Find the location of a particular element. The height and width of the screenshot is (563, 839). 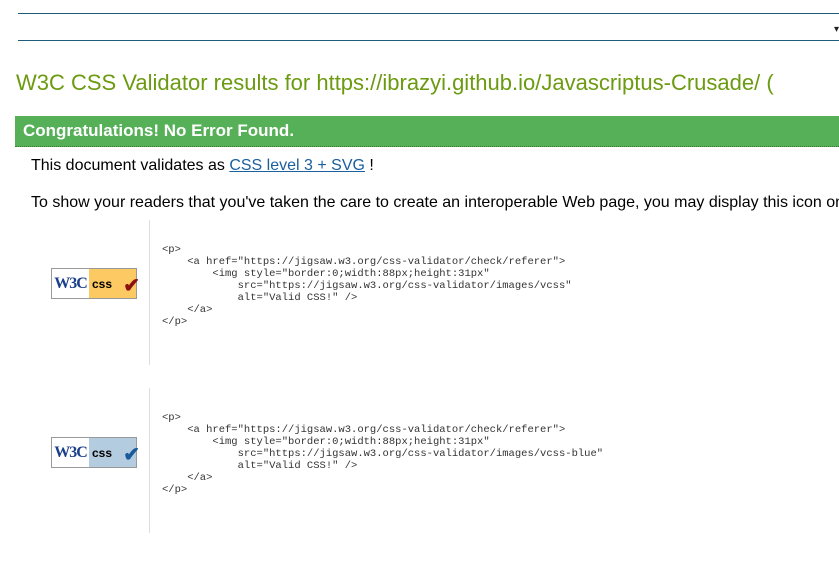

css-level-link: CSS level 3 + SVG is located at coordinates (297, 165).